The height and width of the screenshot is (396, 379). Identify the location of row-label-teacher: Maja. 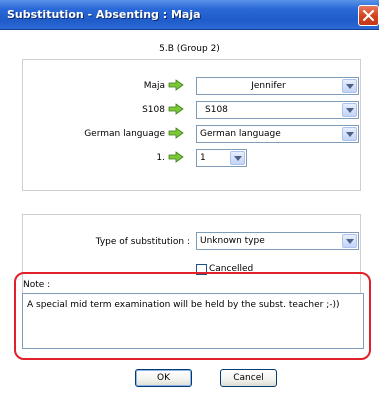
(154, 86).